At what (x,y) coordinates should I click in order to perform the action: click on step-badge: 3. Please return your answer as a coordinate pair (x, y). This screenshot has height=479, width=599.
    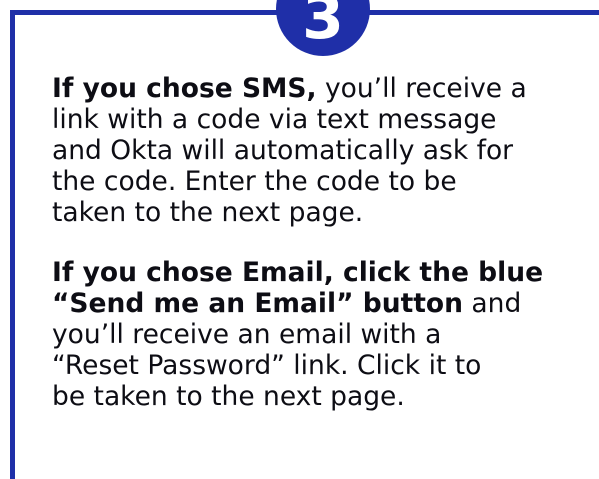
    Looking at the image, I should click on (323, 28).